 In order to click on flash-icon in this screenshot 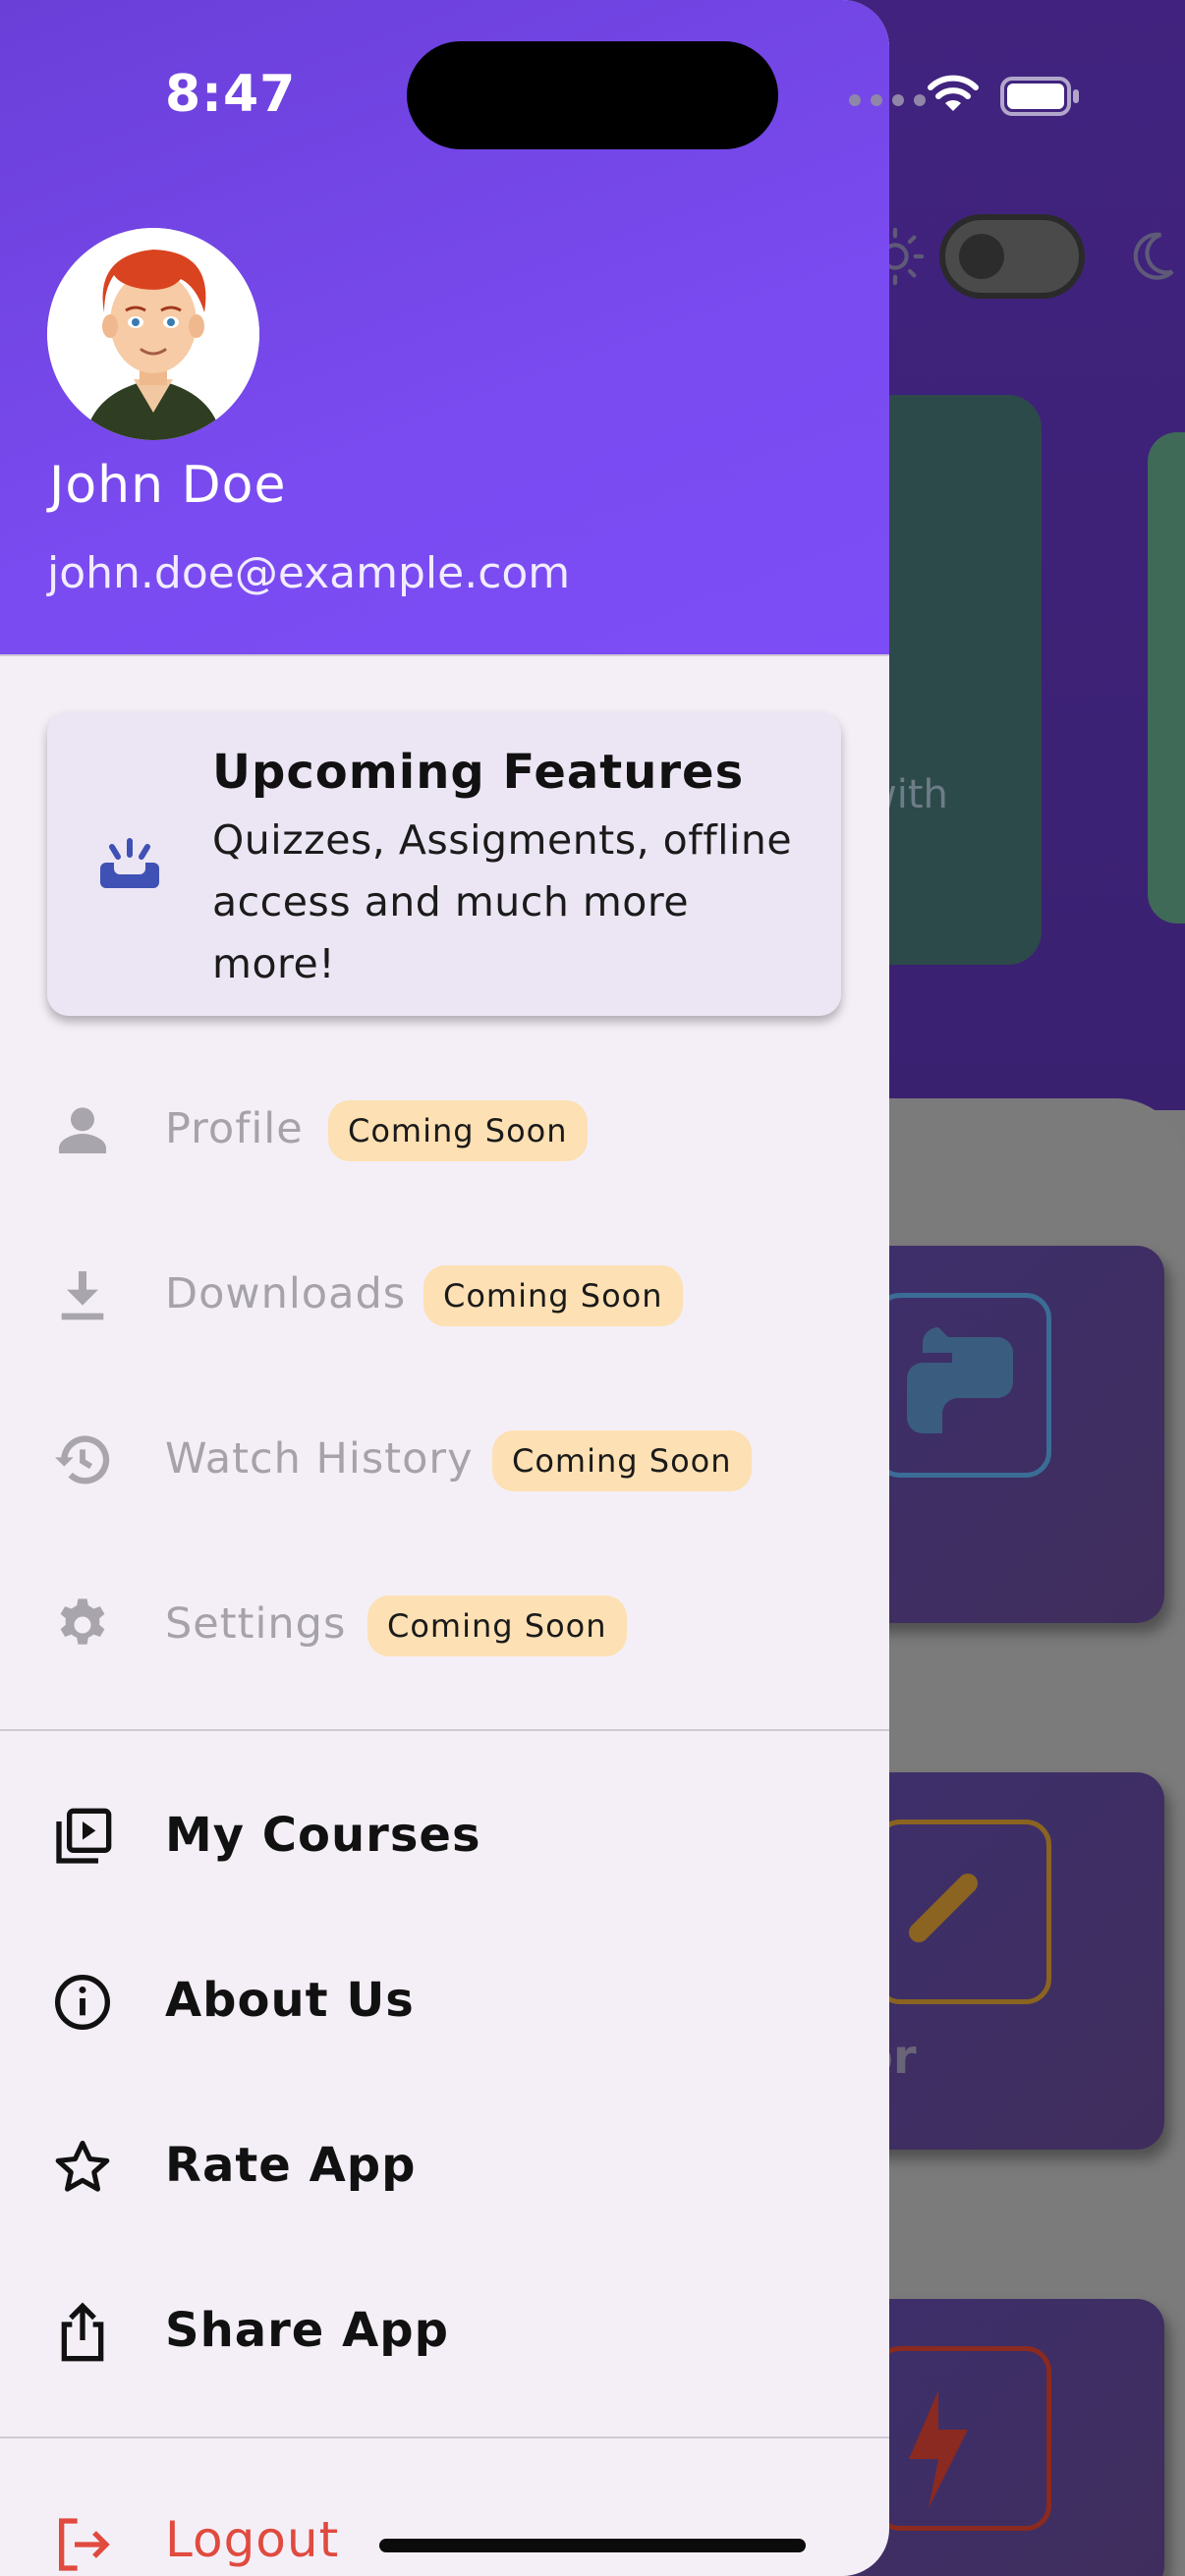, I will do `click(963, 2438)`.